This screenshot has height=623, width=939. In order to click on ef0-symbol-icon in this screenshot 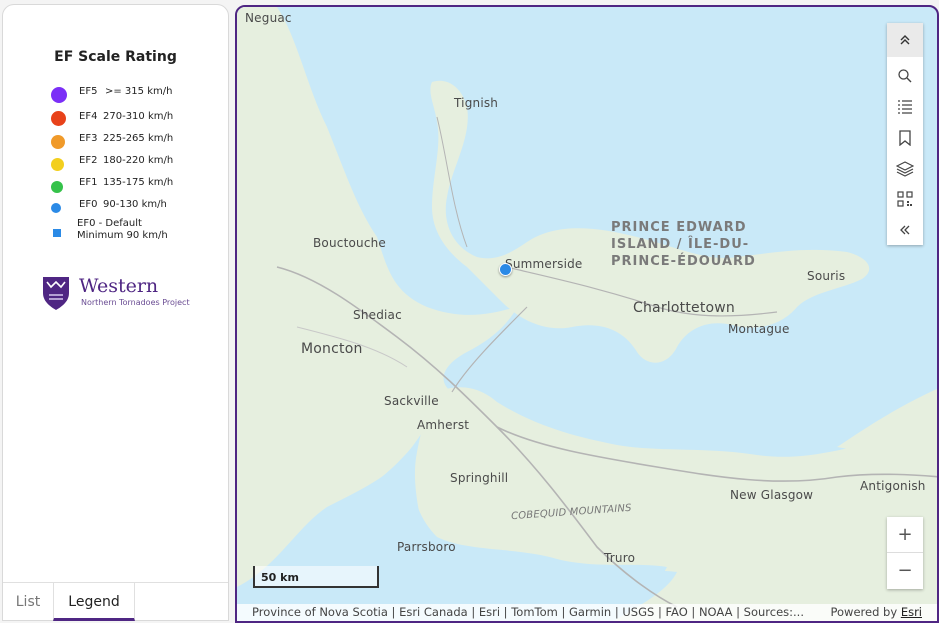, I will do `click(56, 208)`.